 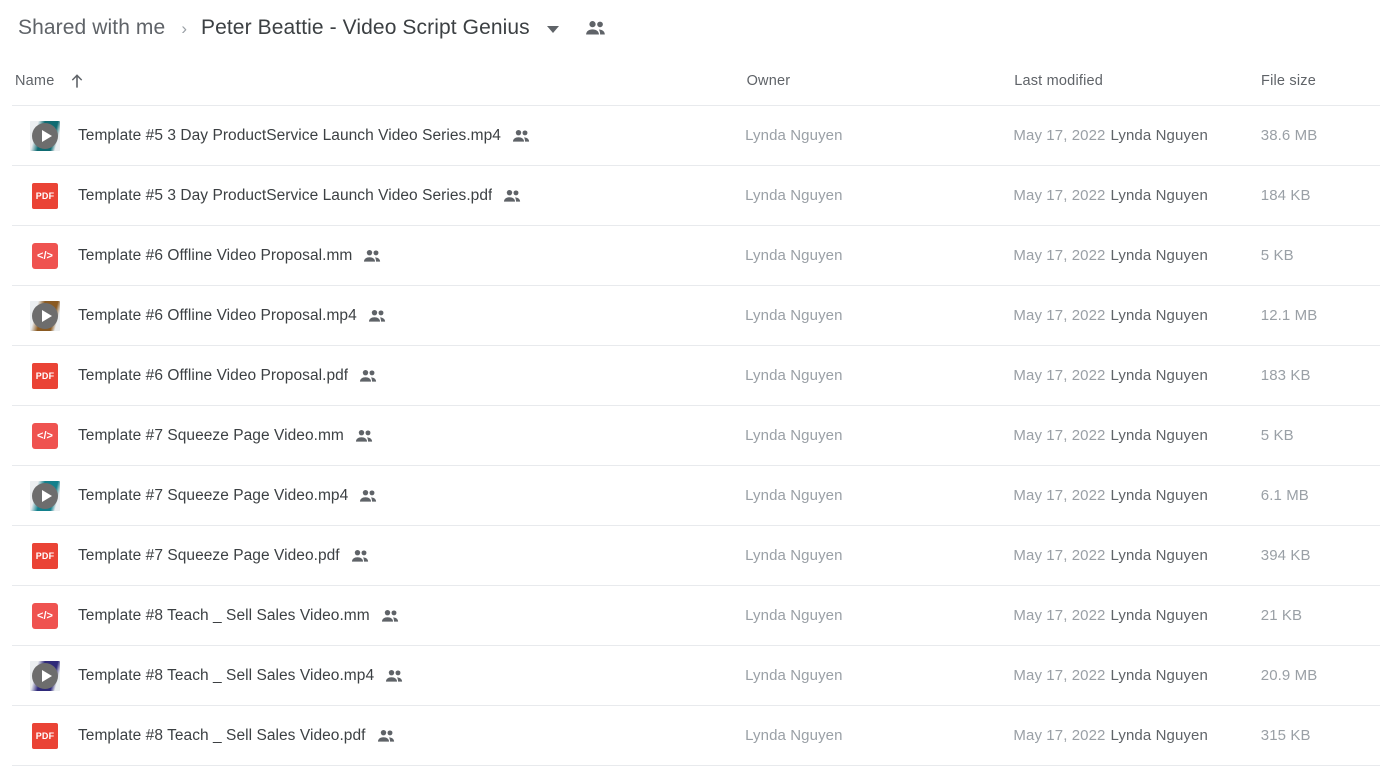 What do you see at coordinates (378, 435) in the screenshot?
I see `file-name-cell: </> Template #7 Squeeze Page Video.mm` at bounding box center [378, 435].